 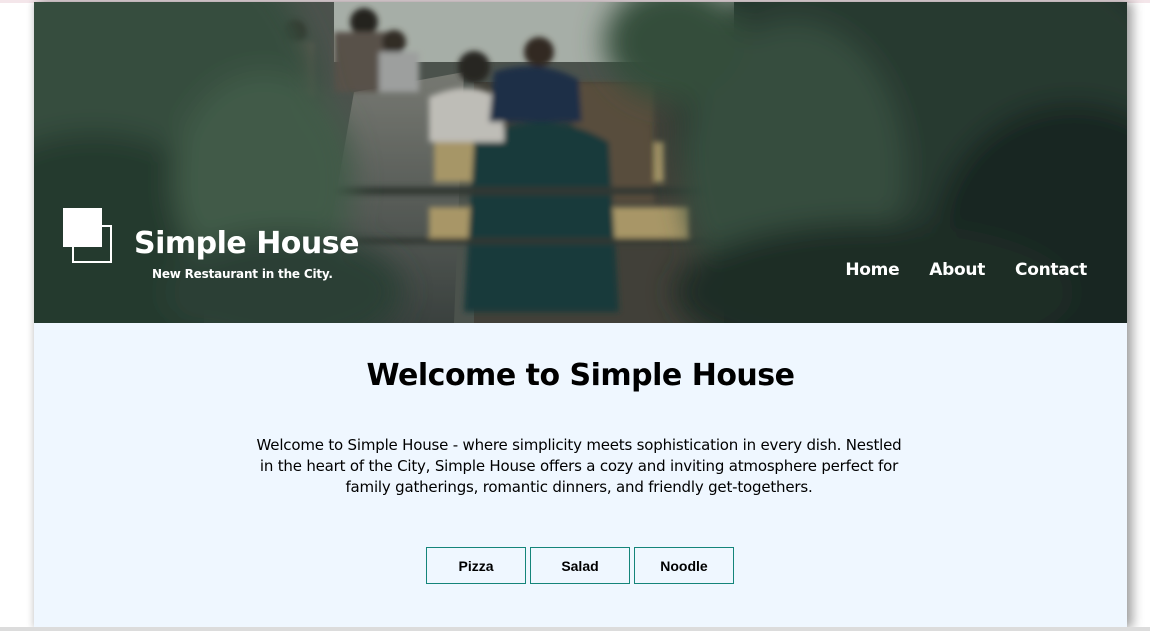 I want to click on menu-category-tabs: Pizza Salad Noodle, so click(x=580, y=565).